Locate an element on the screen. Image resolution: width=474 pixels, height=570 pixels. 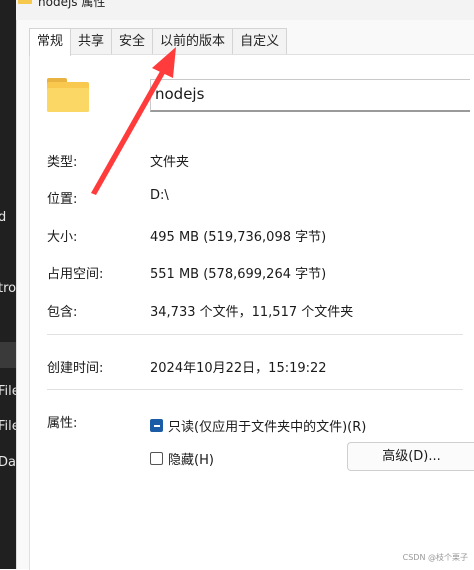
size-label: 大小: is located at coordinates (62, 237).